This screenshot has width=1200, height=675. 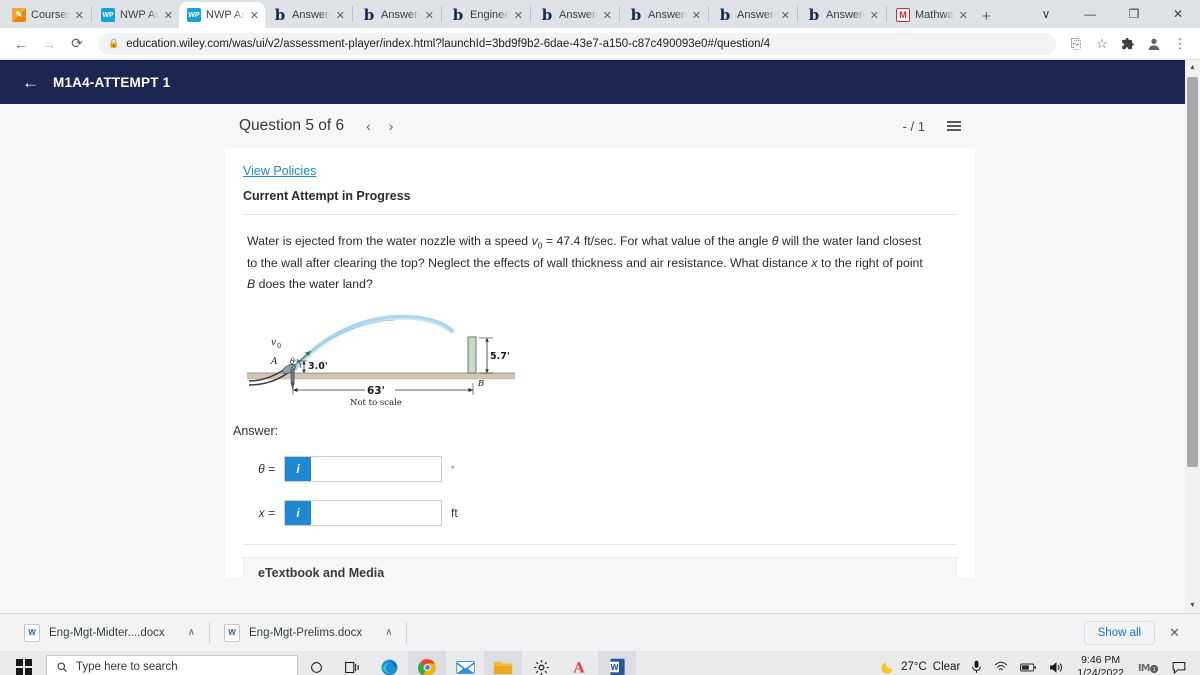 I want to click on question-list-icon, so click(x=954, y=126).